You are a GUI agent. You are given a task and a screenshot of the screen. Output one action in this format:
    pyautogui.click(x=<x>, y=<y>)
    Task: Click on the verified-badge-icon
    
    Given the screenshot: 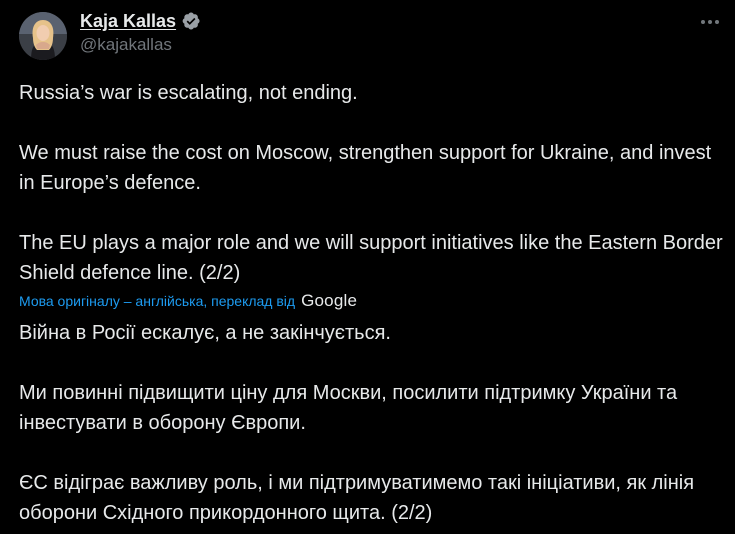 What is the action you would take?
    pyautogui.click(x=191, y=21)
    